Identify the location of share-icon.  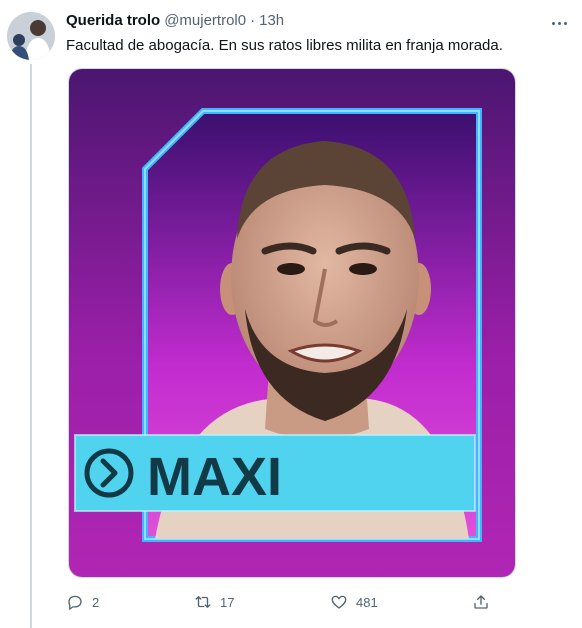
(481, 602).